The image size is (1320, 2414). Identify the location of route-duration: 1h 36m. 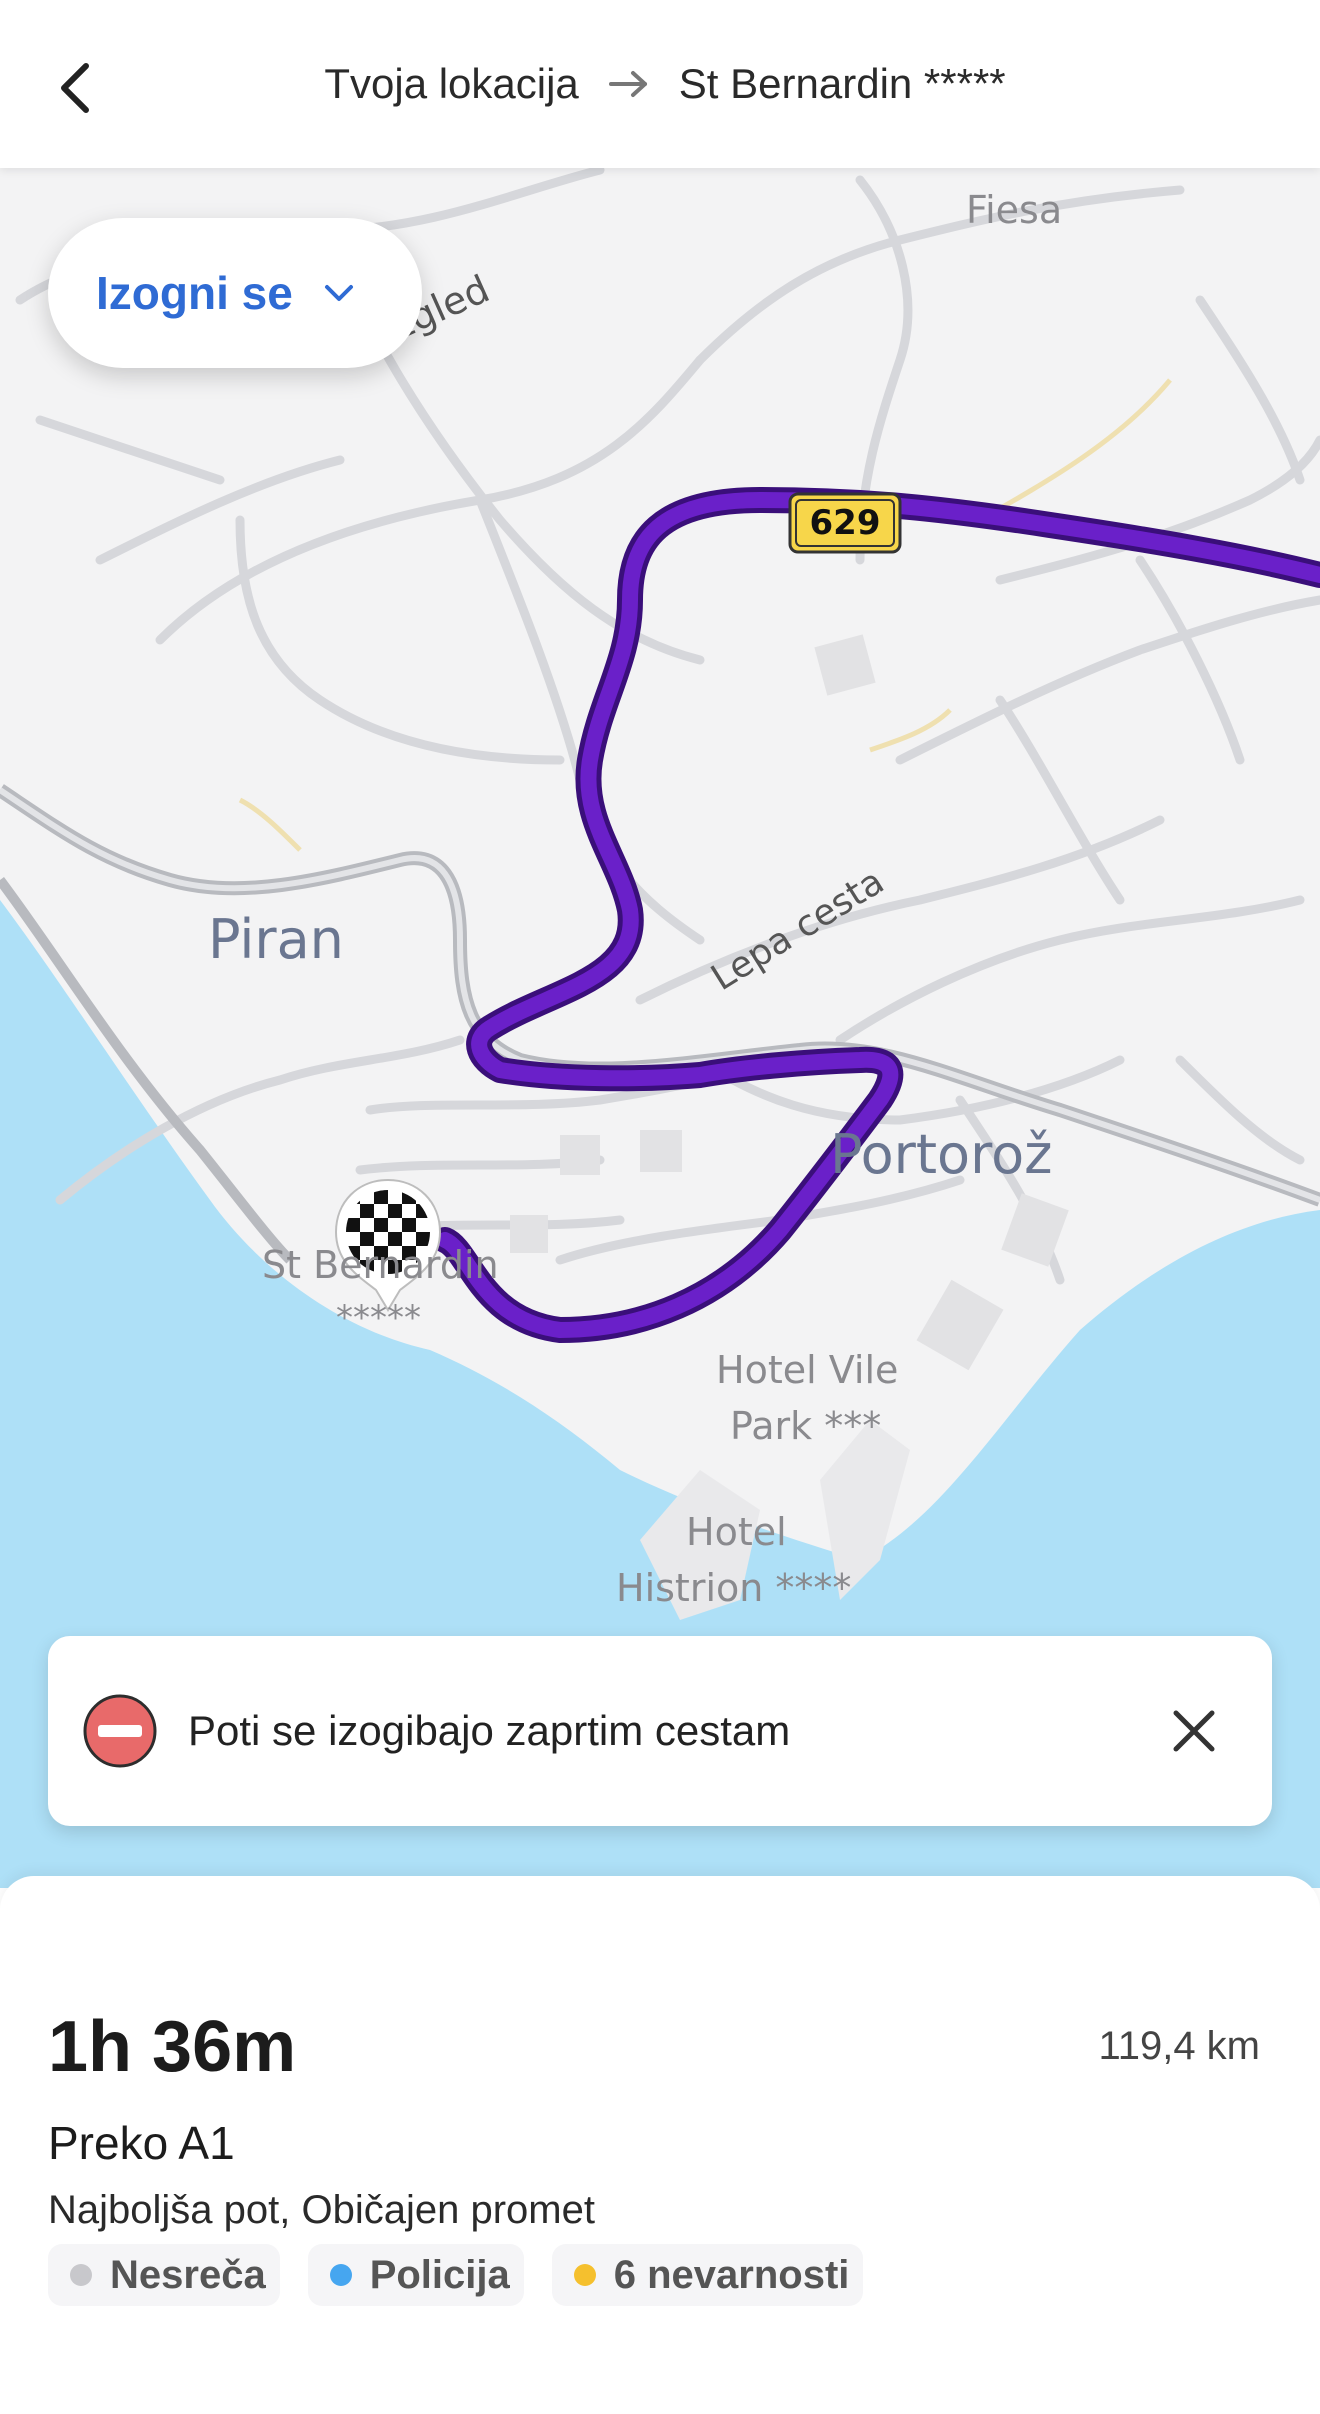
(172, 2047).